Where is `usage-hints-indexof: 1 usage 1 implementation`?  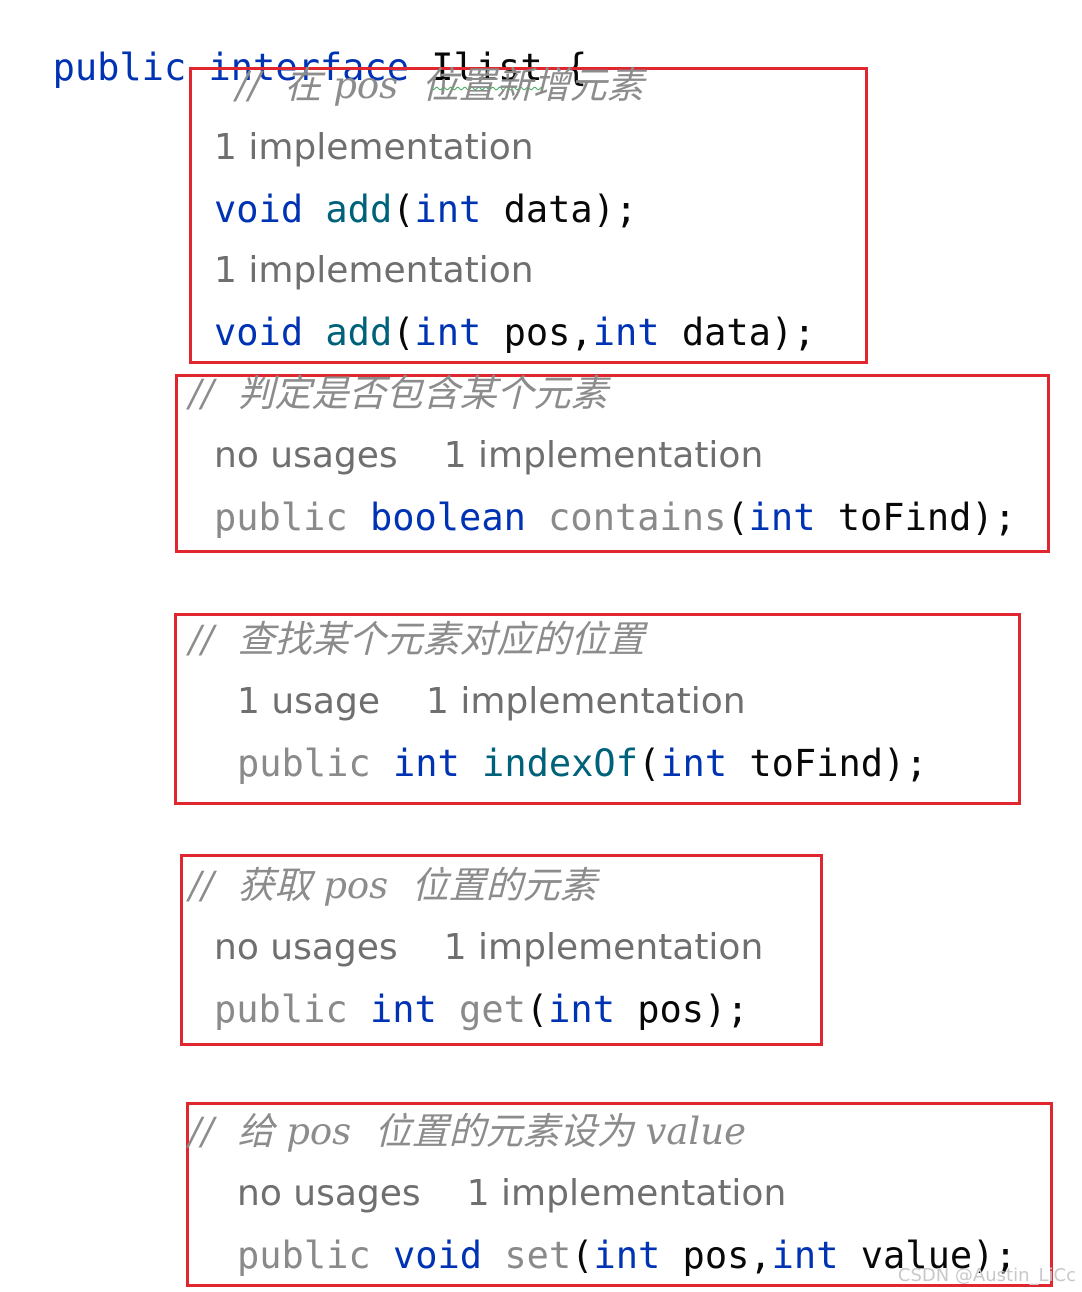
usage-hints-indexof: 1 usage 1 implementation is located at coordinates (514, 702).